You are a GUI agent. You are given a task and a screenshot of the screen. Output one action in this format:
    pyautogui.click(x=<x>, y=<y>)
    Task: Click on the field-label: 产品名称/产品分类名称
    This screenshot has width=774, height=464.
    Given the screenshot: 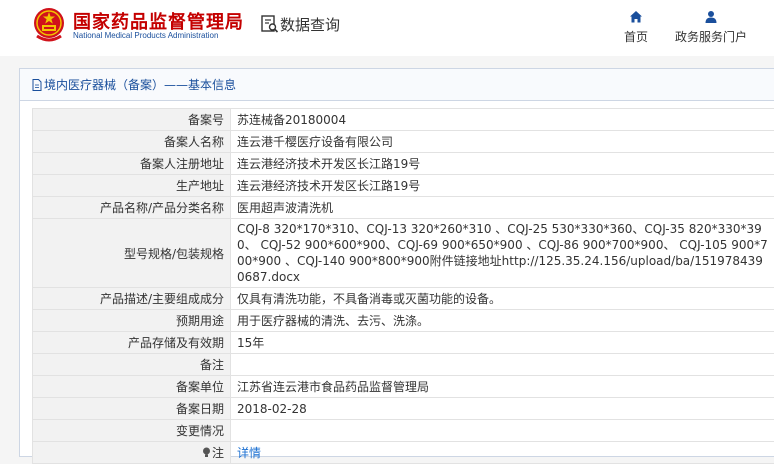 What is the action you would take?
    pyautogui.click(x=132, y=208)
    